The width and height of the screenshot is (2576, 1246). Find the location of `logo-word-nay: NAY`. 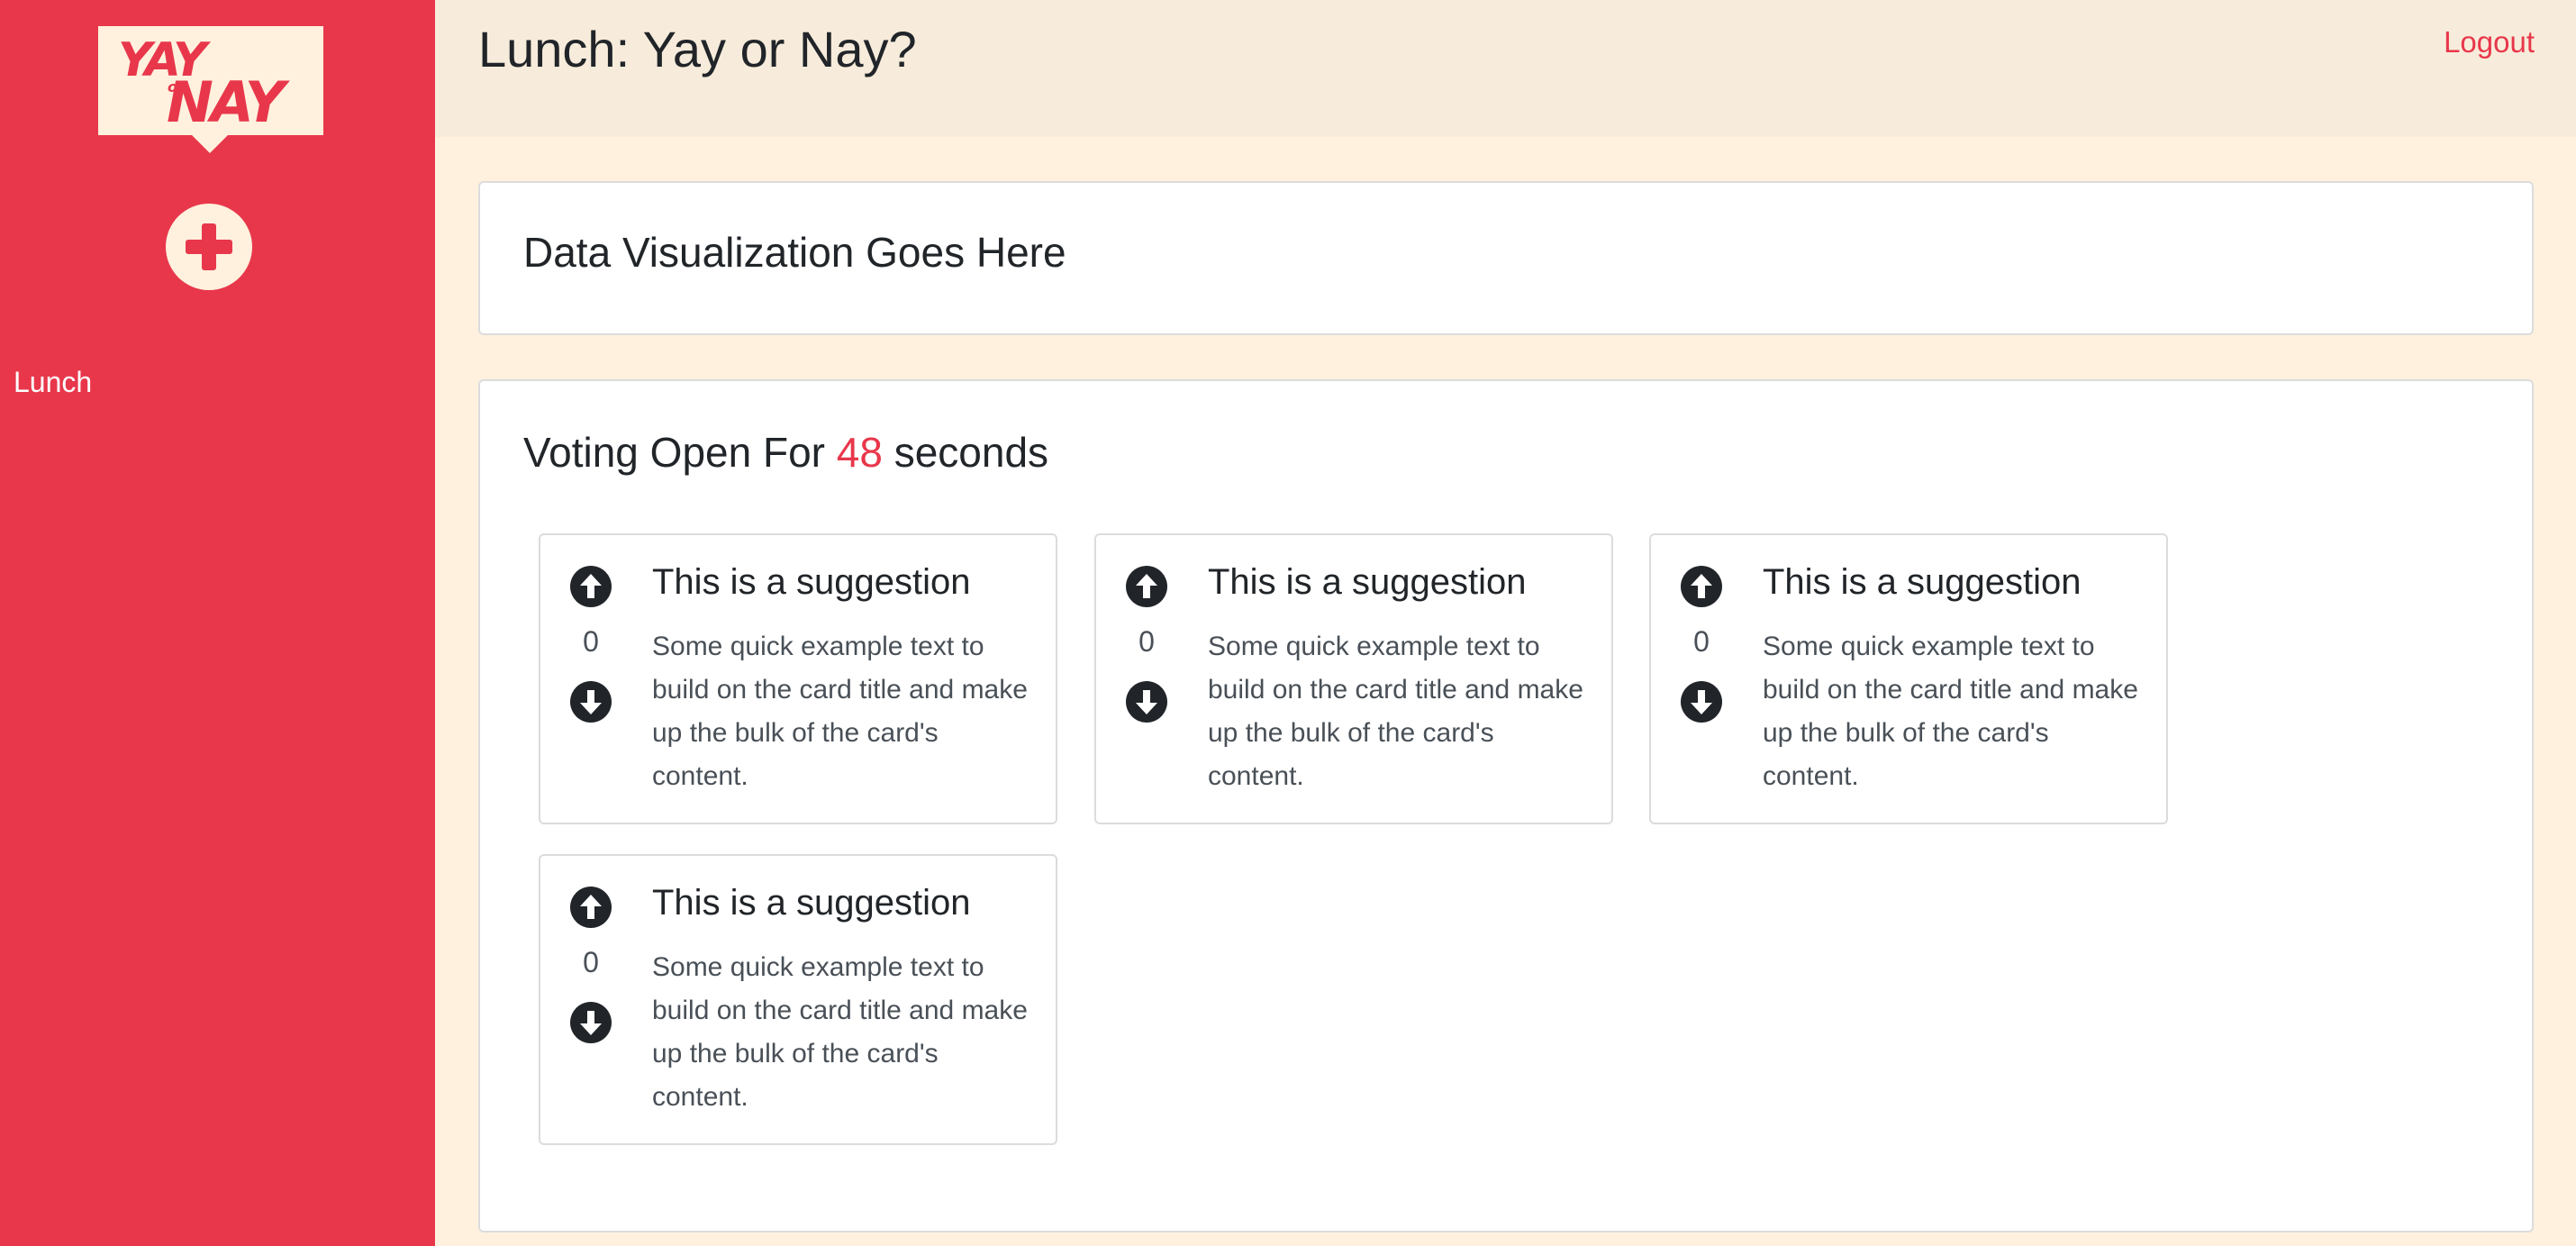

logo-word-nay: NAY is located at coordinates (226, 102).